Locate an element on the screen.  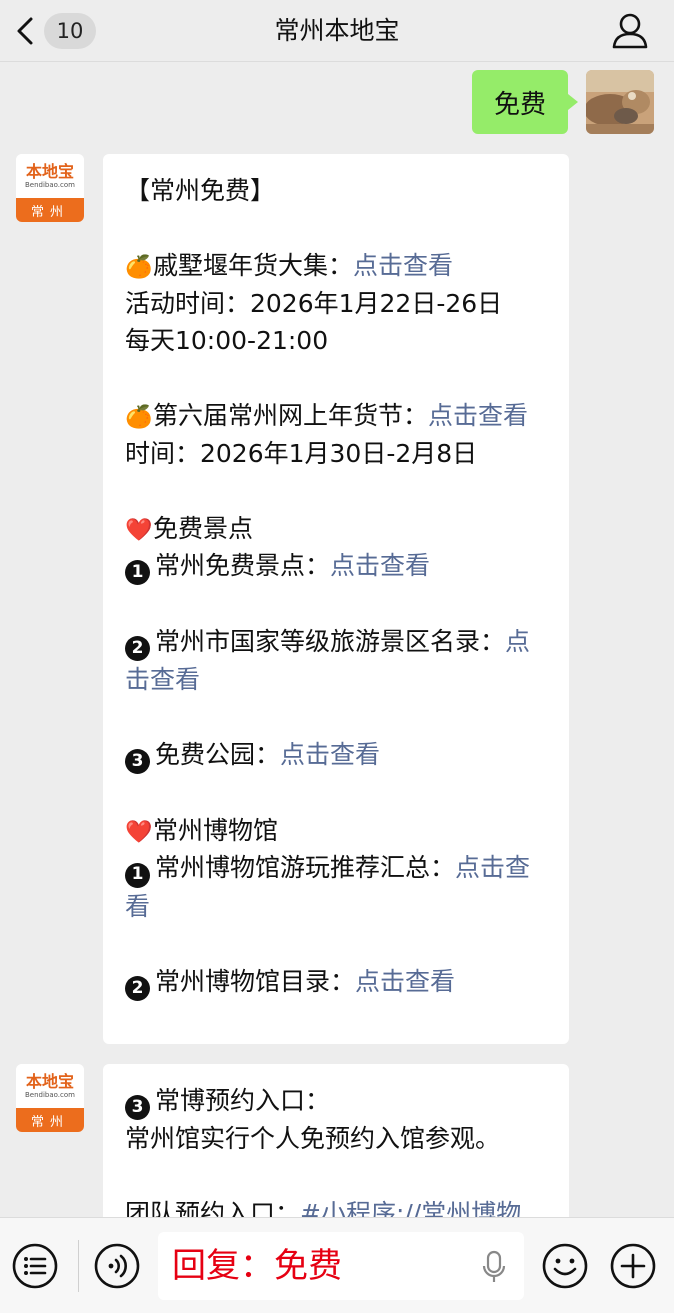
message-line: 时间：2026年1月30日-2月8日 is located at coordinates (337, 454).